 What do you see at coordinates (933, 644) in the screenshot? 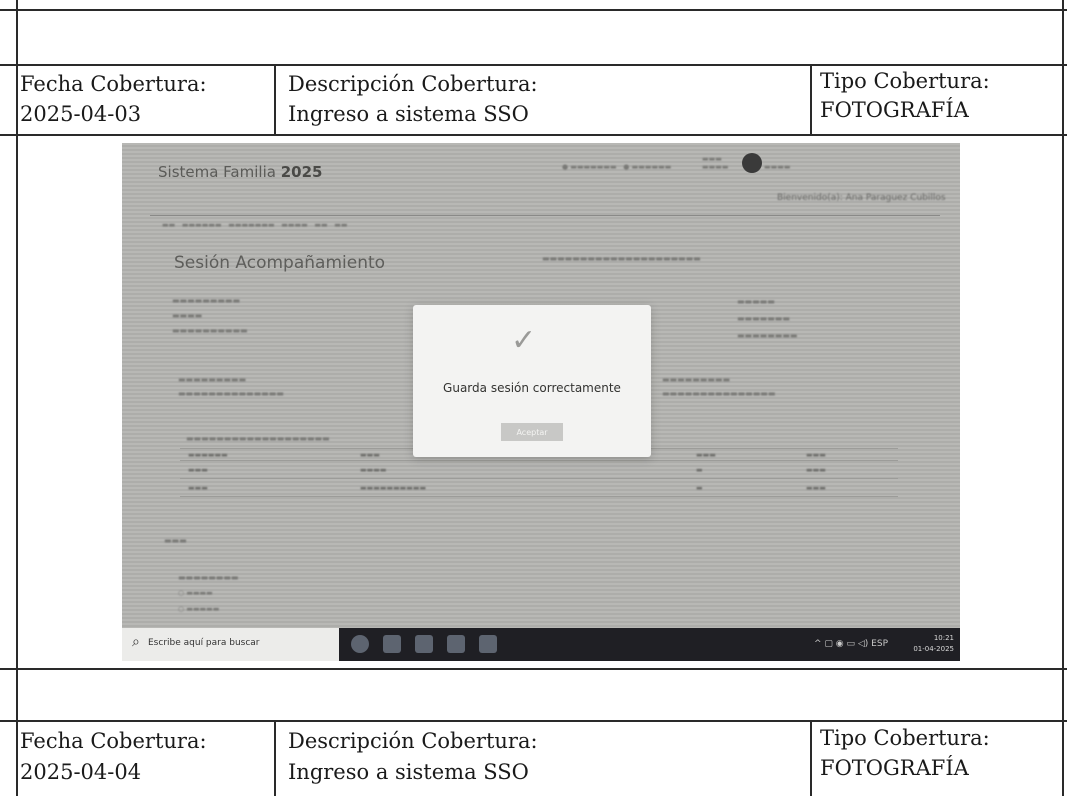
I see `taskbar-clock: 10:21 01-04-2025` at bounding box center [933, 644].